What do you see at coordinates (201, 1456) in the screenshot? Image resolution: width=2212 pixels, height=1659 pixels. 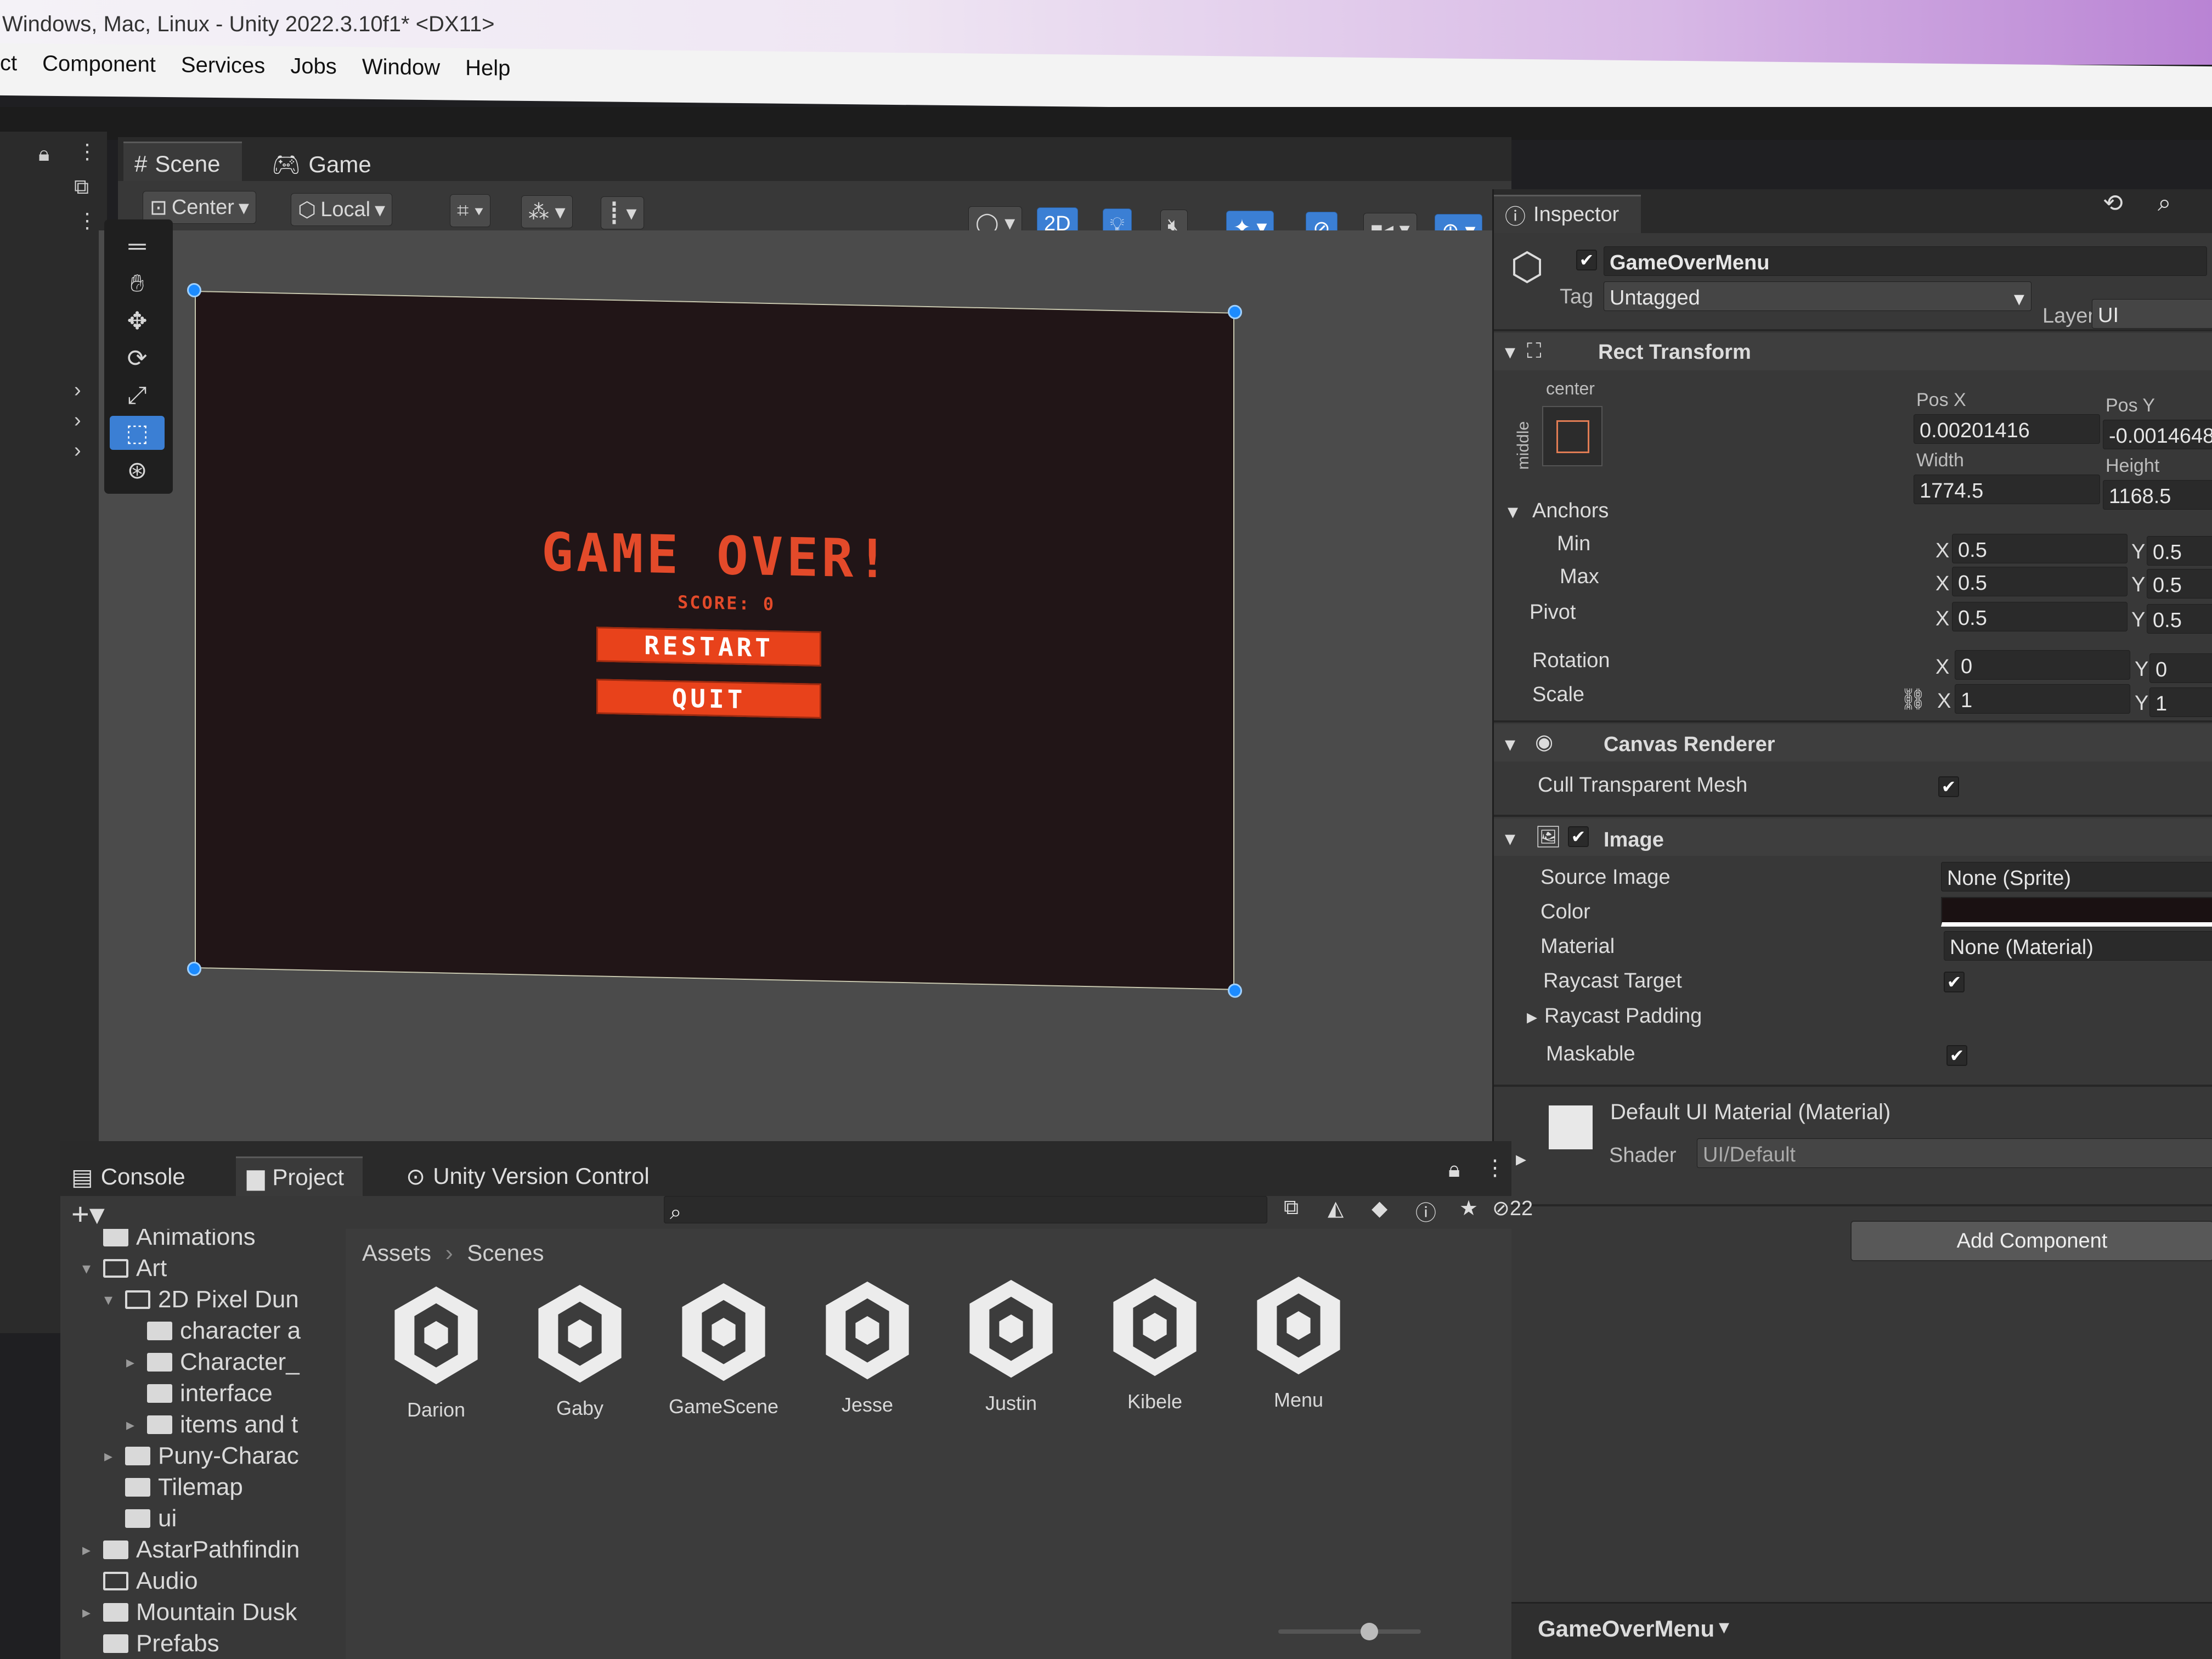 I see `folder-tree-item: ▸ Puny-Charac` at bounding box center [201, 1456].